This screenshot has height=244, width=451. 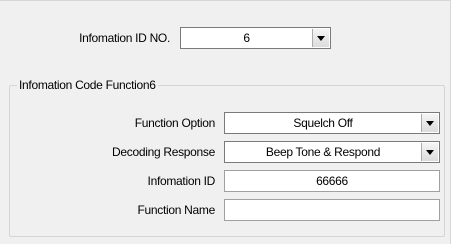 What do you see at coordinates (163, 152) in the screenshot?
I see `decoding-response-label: Decoding Response` at bounding box center [163, 152].